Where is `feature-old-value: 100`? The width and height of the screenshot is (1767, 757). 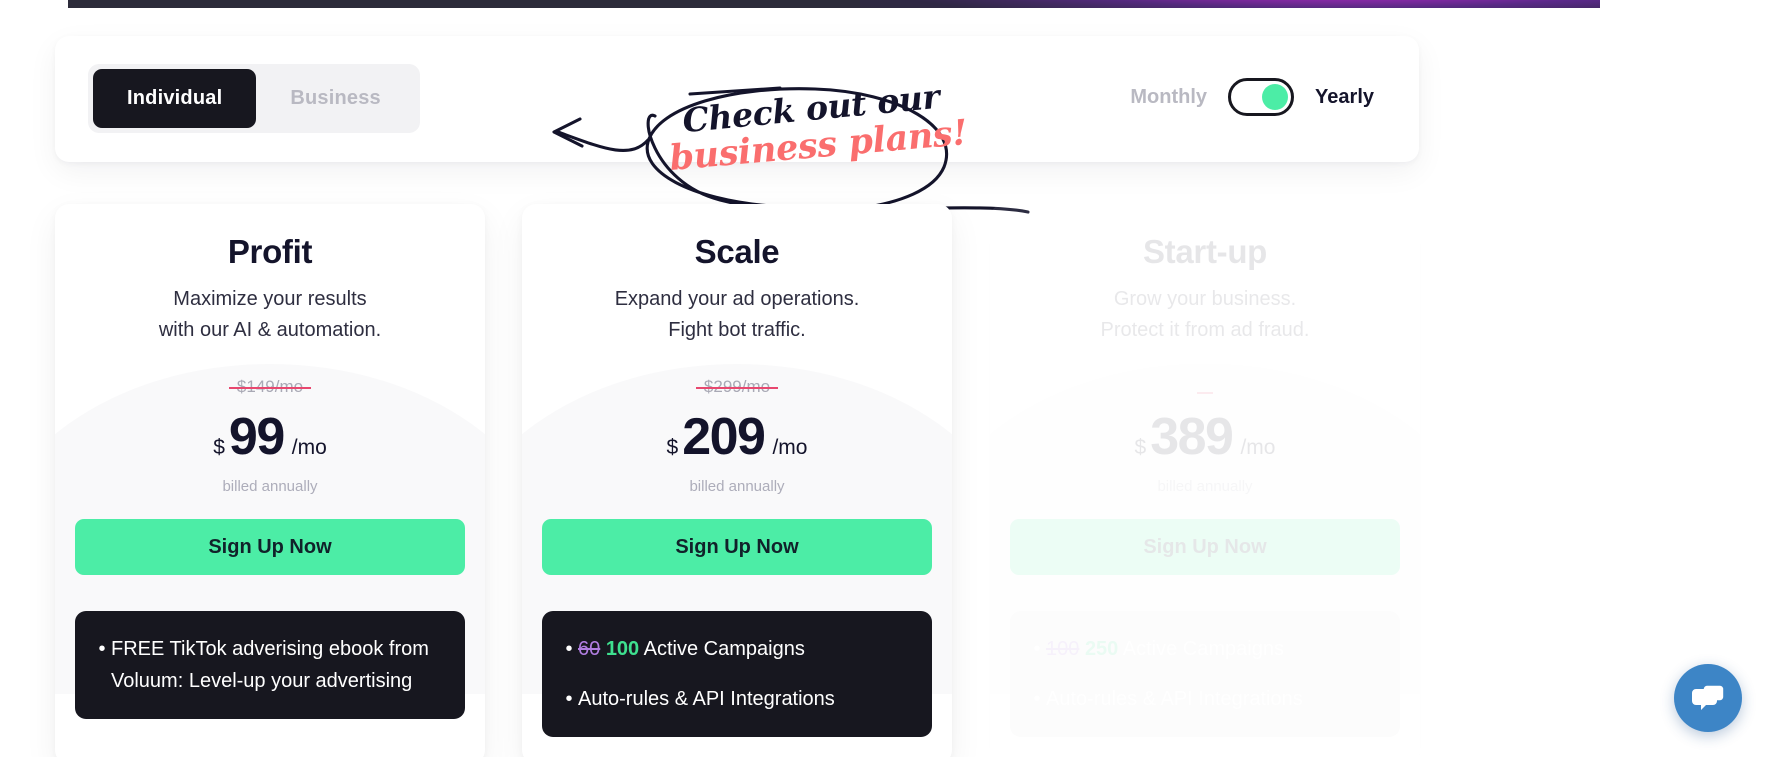
feature-old-value: 100 is located at coordinates (1063, 649).